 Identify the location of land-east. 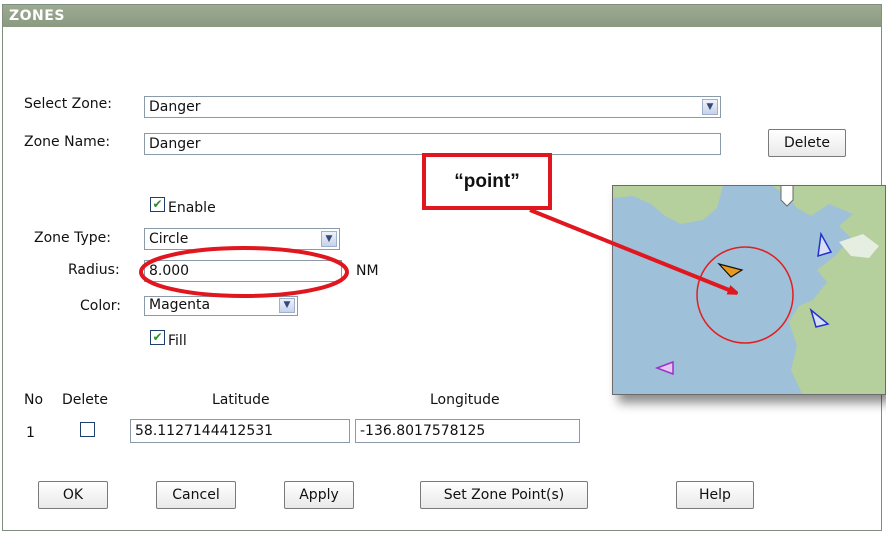
(829, 290).